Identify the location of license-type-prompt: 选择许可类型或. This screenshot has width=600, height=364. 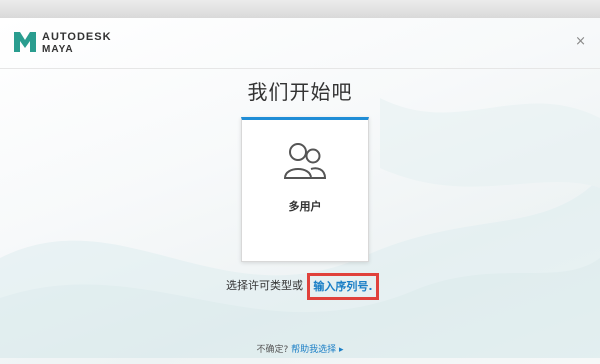
(264, 285).